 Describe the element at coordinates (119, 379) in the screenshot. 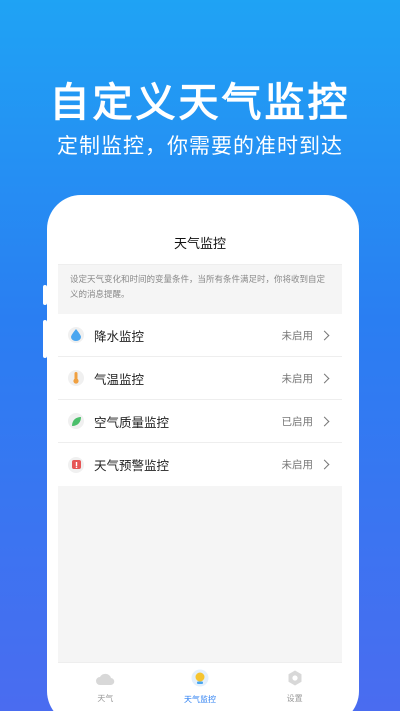

I see `list-item-label: 气温监控` at that location.